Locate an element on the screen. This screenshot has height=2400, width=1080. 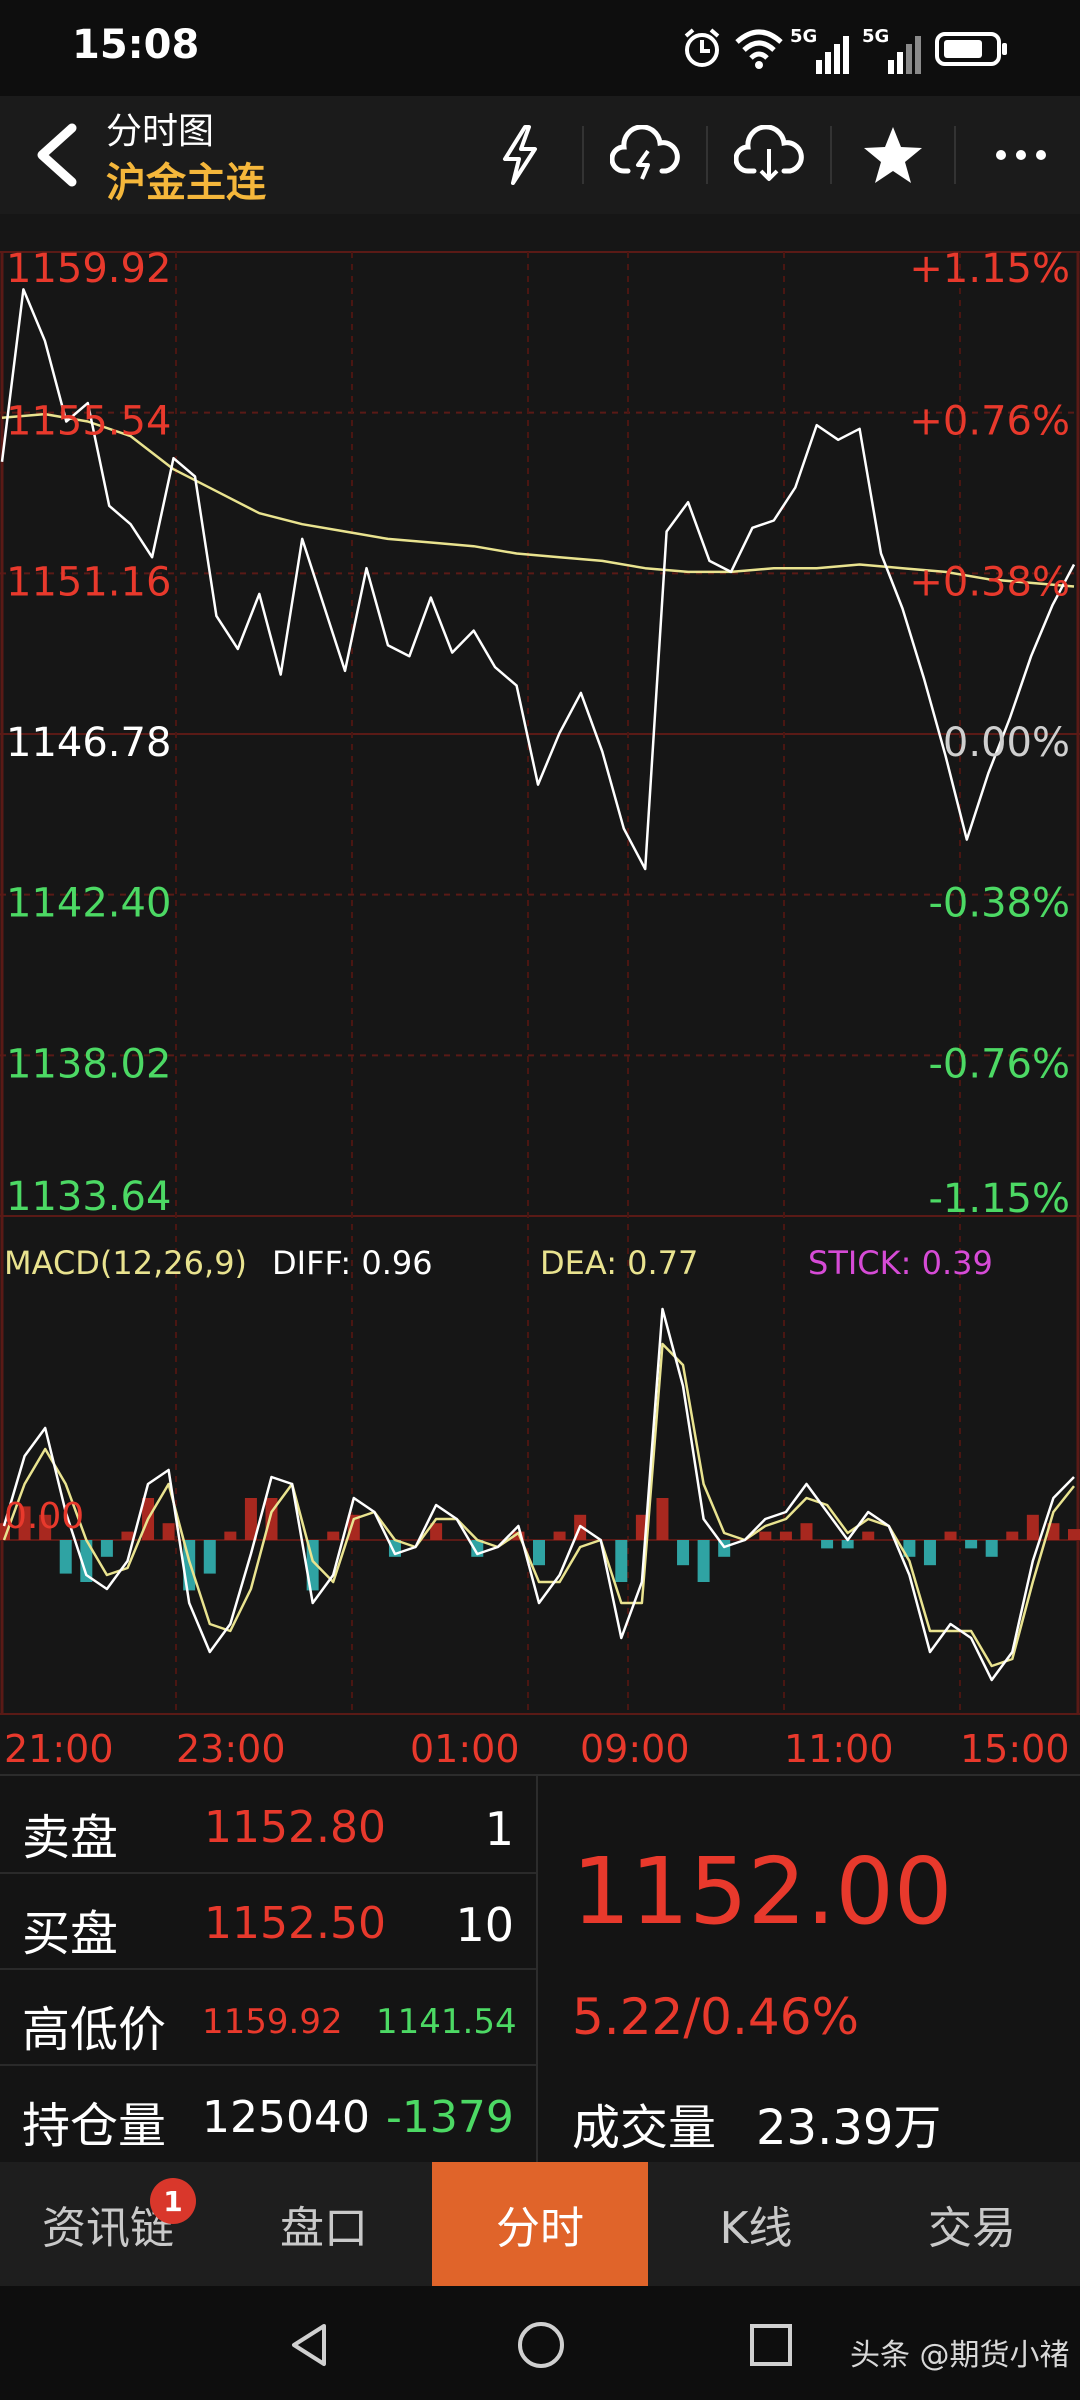
status-time: 15:08 is located at coordinates (136, 45).